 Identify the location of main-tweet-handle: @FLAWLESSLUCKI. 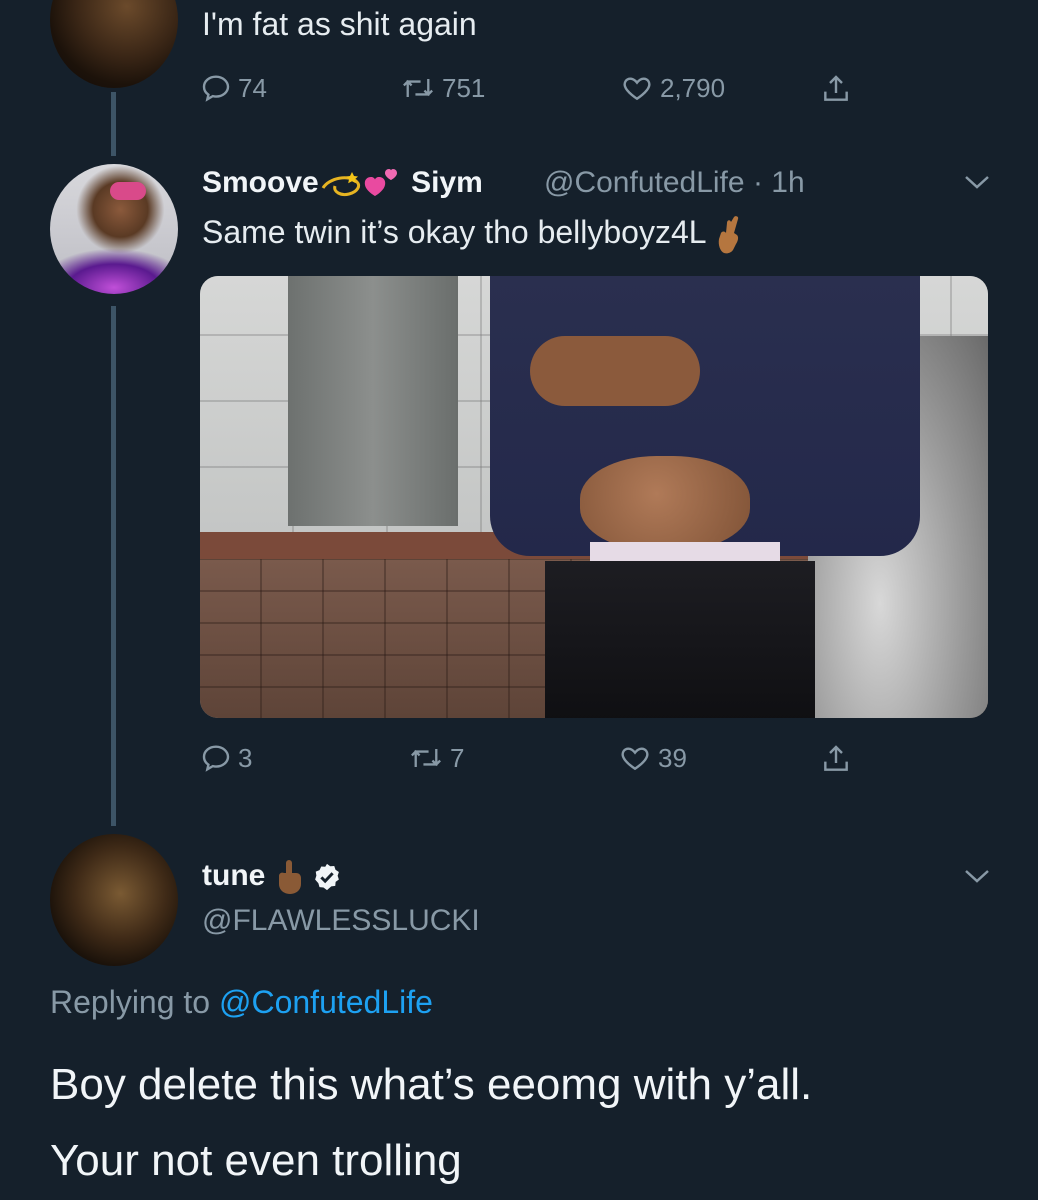
(341, 921).